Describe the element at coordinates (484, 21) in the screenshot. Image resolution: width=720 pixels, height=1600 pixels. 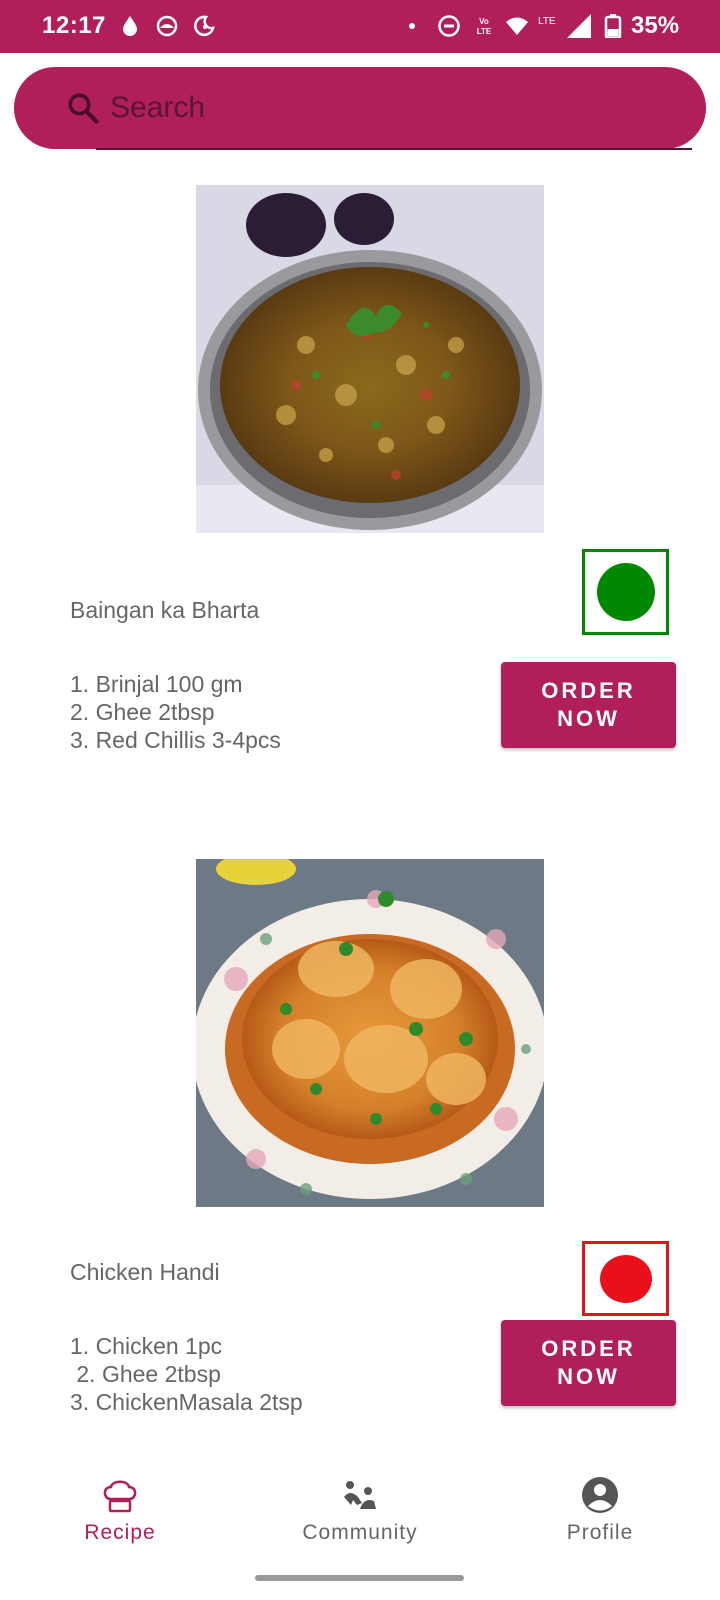
I see `svg-text: Vo` at that location.